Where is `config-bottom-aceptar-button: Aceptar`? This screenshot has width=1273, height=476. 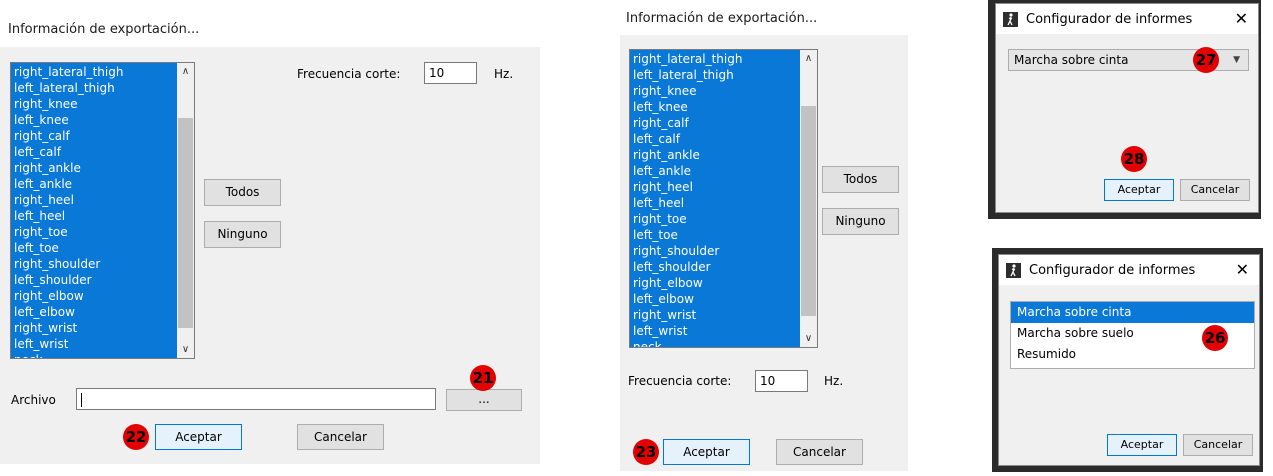
config-bottom-aceptar-button: Aceptar is located at coordinates (1142, 445).